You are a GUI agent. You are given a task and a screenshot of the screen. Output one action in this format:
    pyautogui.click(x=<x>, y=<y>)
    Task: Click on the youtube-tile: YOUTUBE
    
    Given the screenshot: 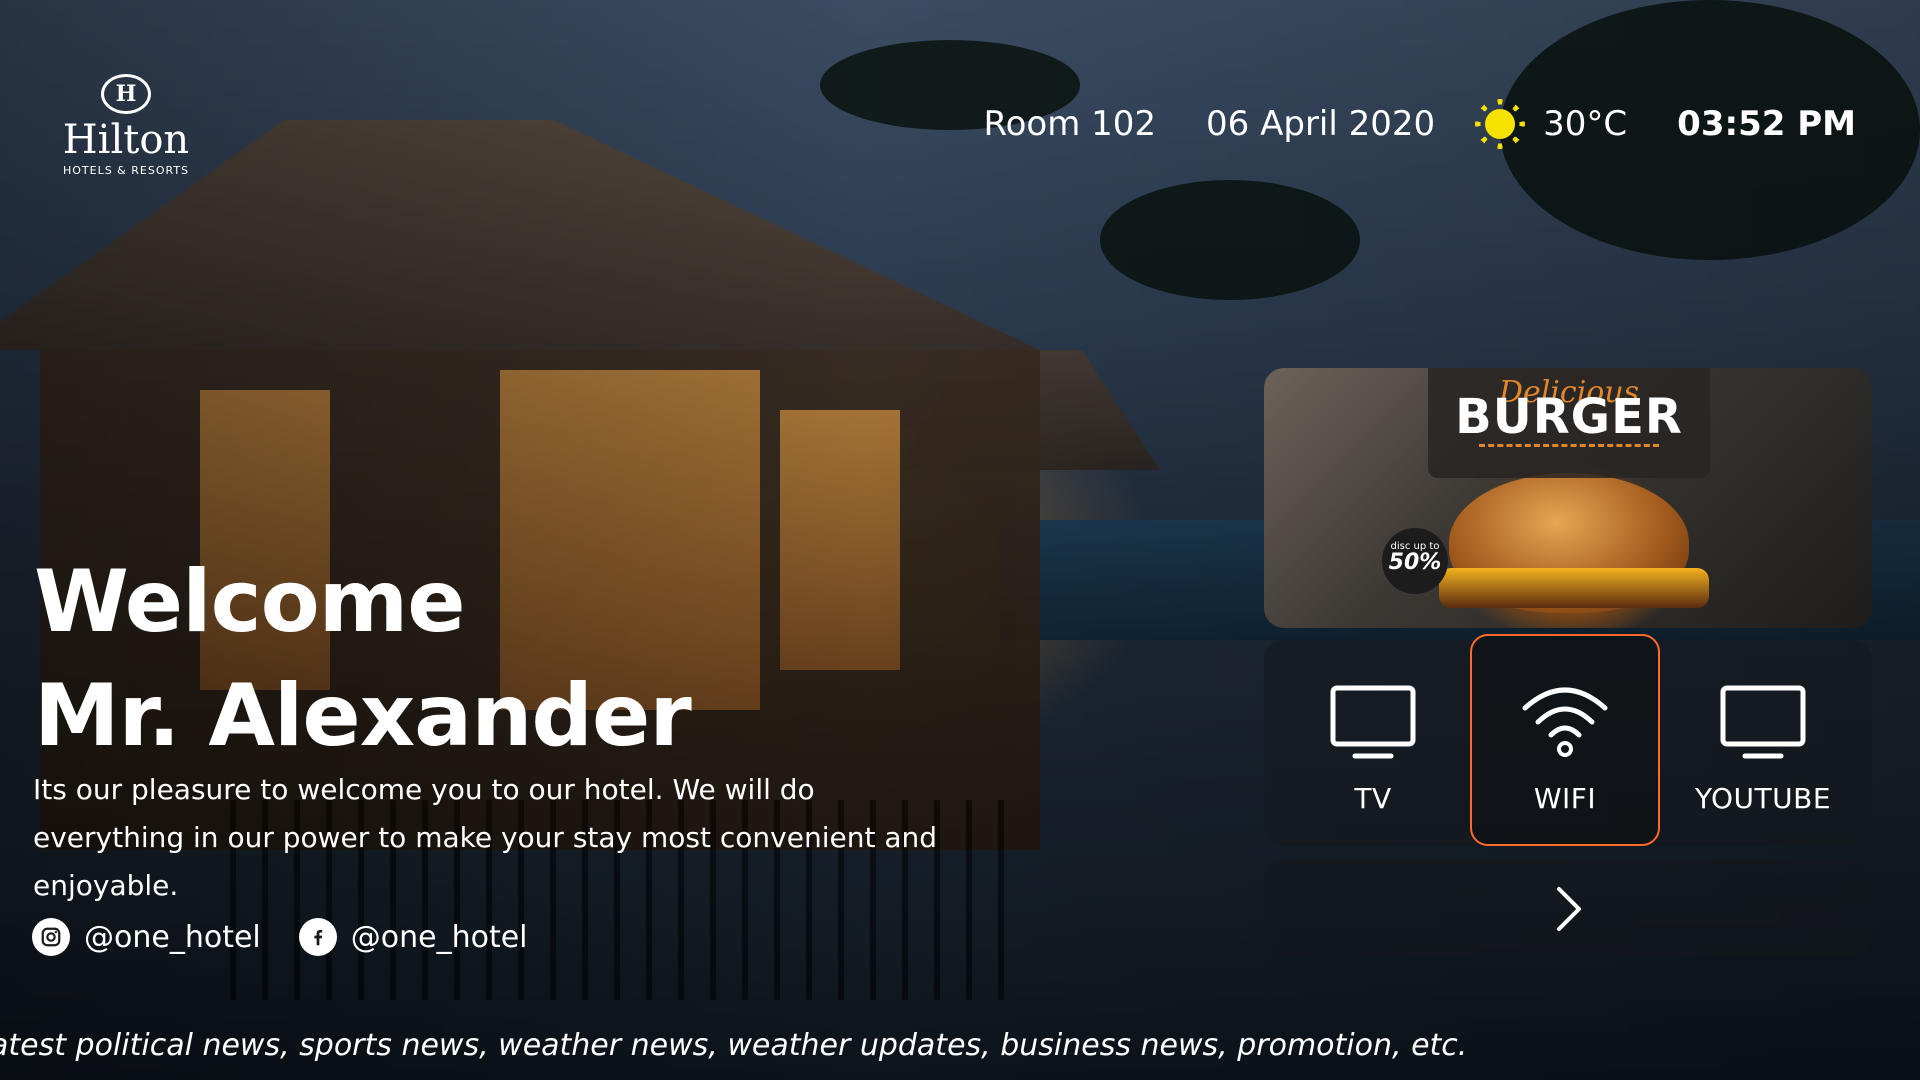 What is the action you would take?
    pyautogui.click(x=1763, y=743)
    